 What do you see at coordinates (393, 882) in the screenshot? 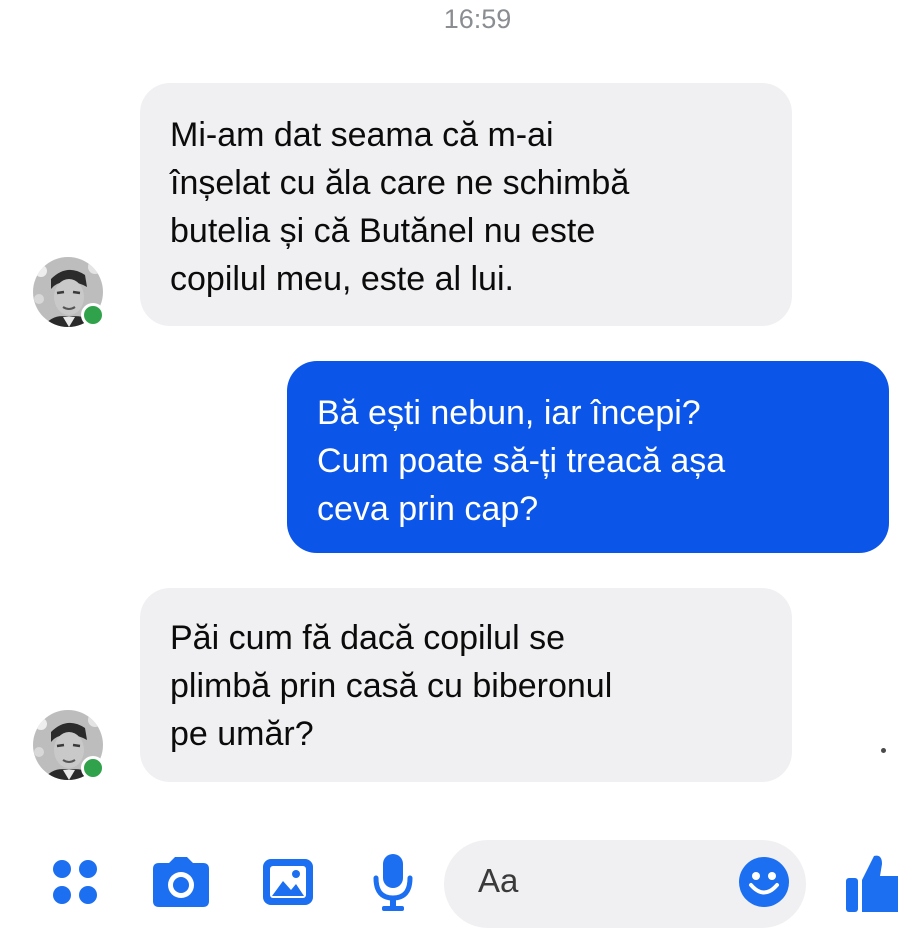
I see `microphone-icon` at bounding box center [393, 882].